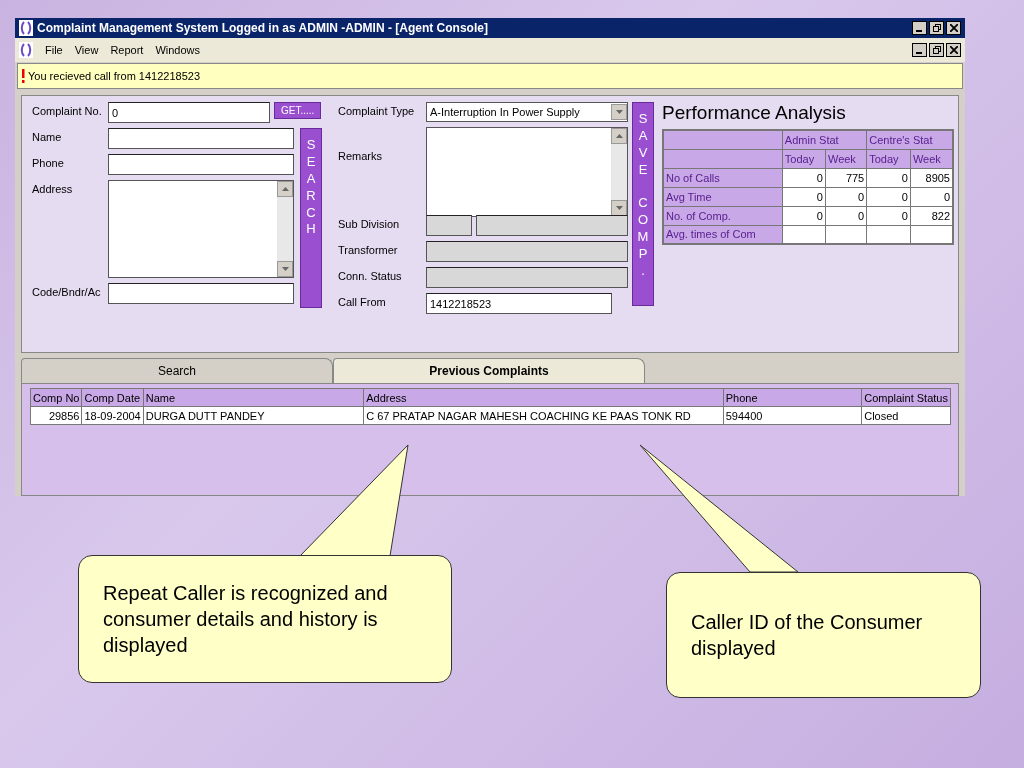 This screenshot has height=768, width=1024. What do you see at coordinates (723, 196) in the screenshot?
I see `row-header: Avg Time` at bounding box center [723, 196].